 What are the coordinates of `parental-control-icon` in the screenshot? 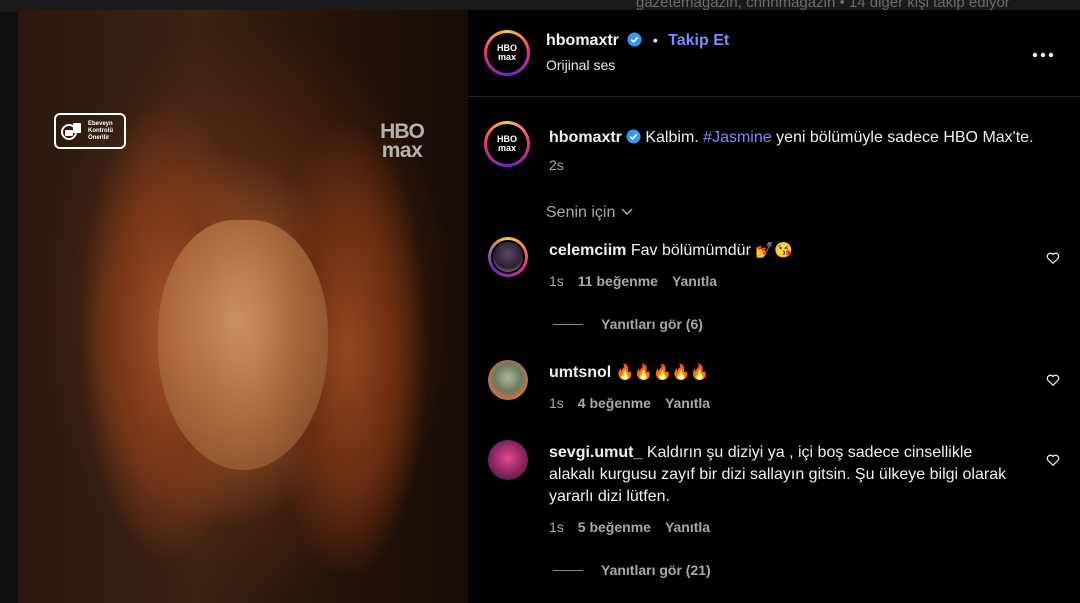 It's located at (71, 131).